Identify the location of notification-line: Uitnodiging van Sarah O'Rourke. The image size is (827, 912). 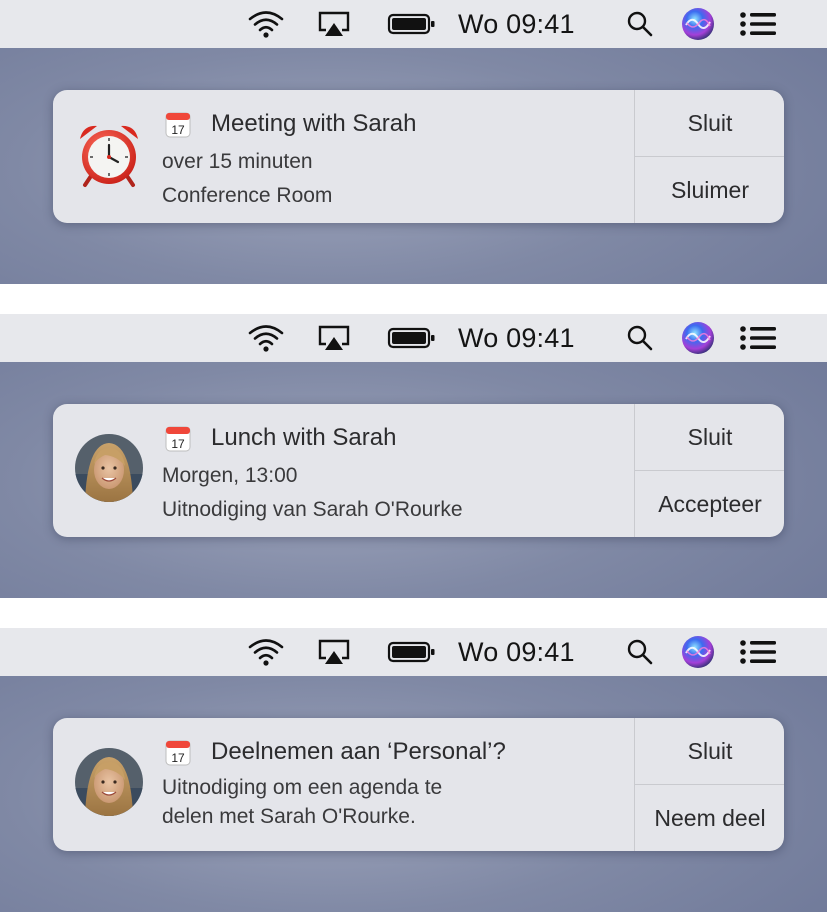
(312, 509).